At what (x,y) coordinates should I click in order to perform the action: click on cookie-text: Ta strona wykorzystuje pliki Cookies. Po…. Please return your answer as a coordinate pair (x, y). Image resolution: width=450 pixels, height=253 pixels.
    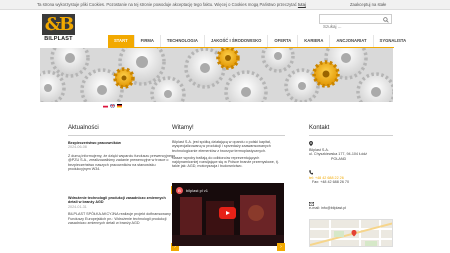
    Looking at the image, I should click on (171, 5).